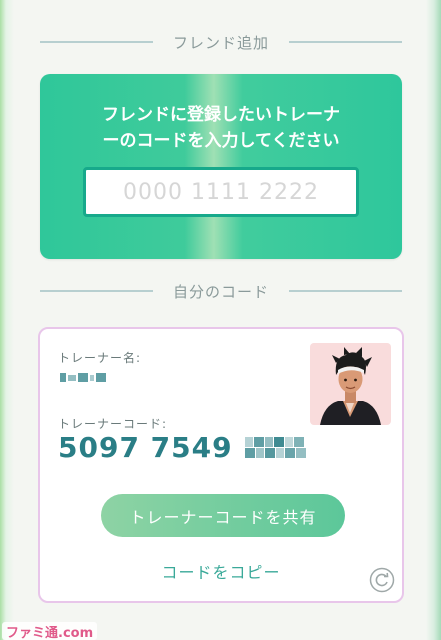 The height and width of the screenshot is (640, 441). I want to click on prompt-line-1: フレンドに登録したいトレーナ, so click(221, 115).